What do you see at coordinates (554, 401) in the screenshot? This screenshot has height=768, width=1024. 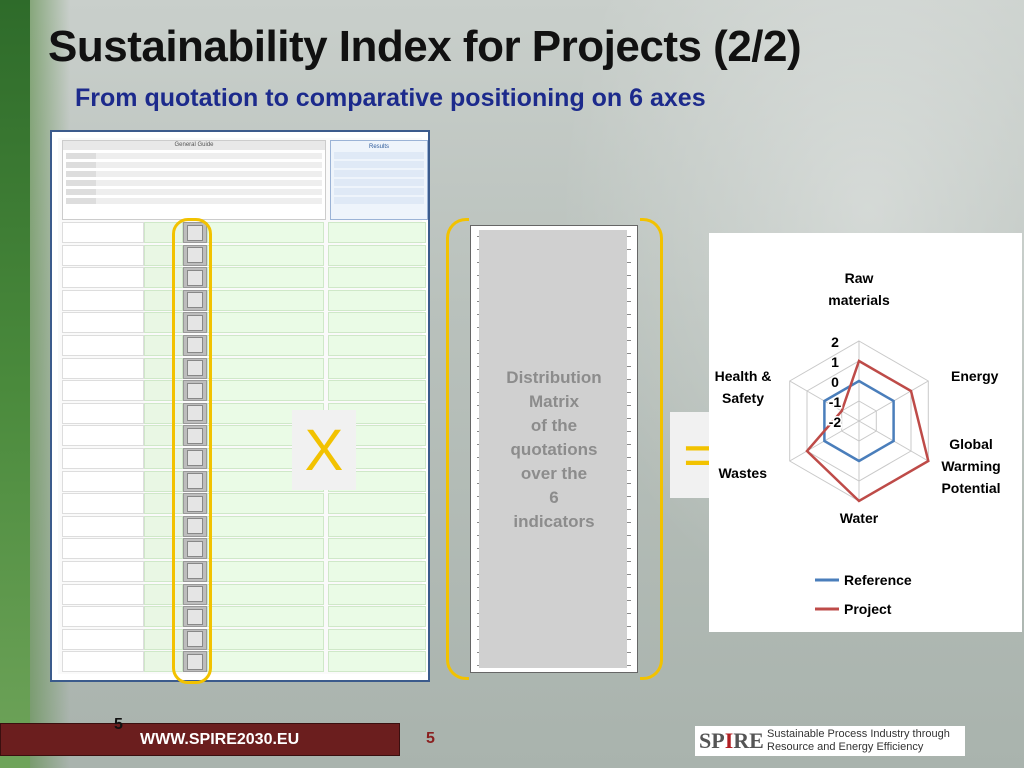 I see `matrix-label-line: Matrix` at bounding box center [554, 401].